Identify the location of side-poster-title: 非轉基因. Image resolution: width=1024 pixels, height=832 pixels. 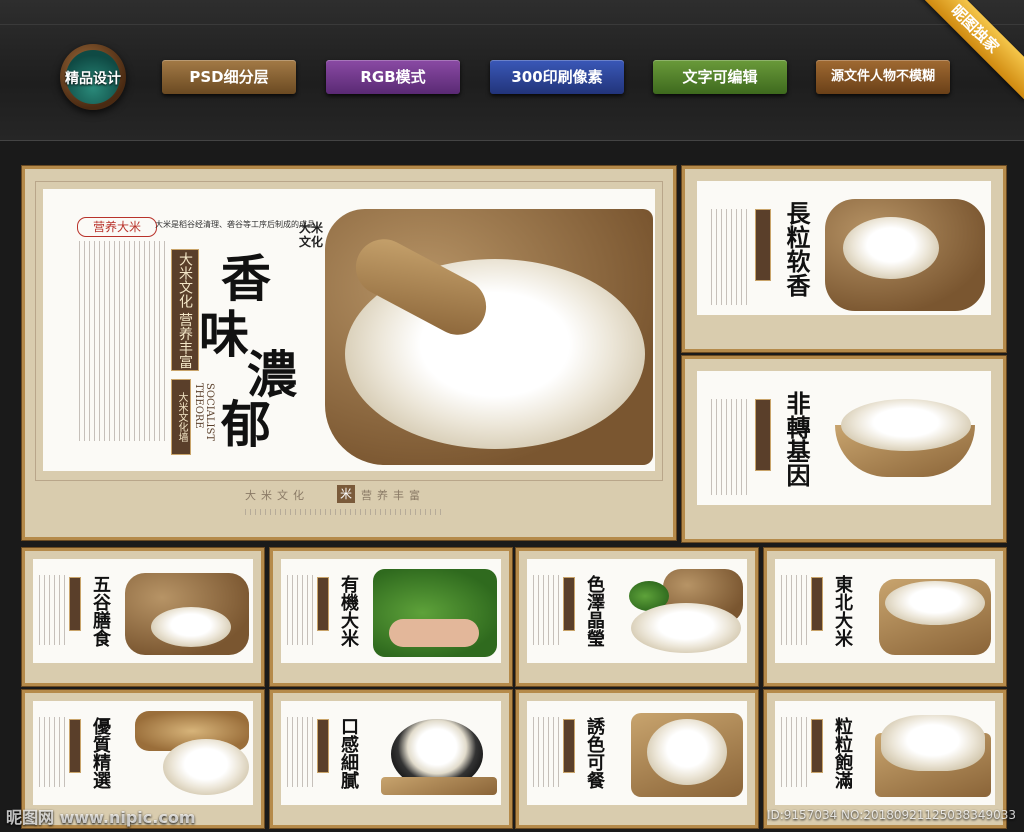
(796, 439).